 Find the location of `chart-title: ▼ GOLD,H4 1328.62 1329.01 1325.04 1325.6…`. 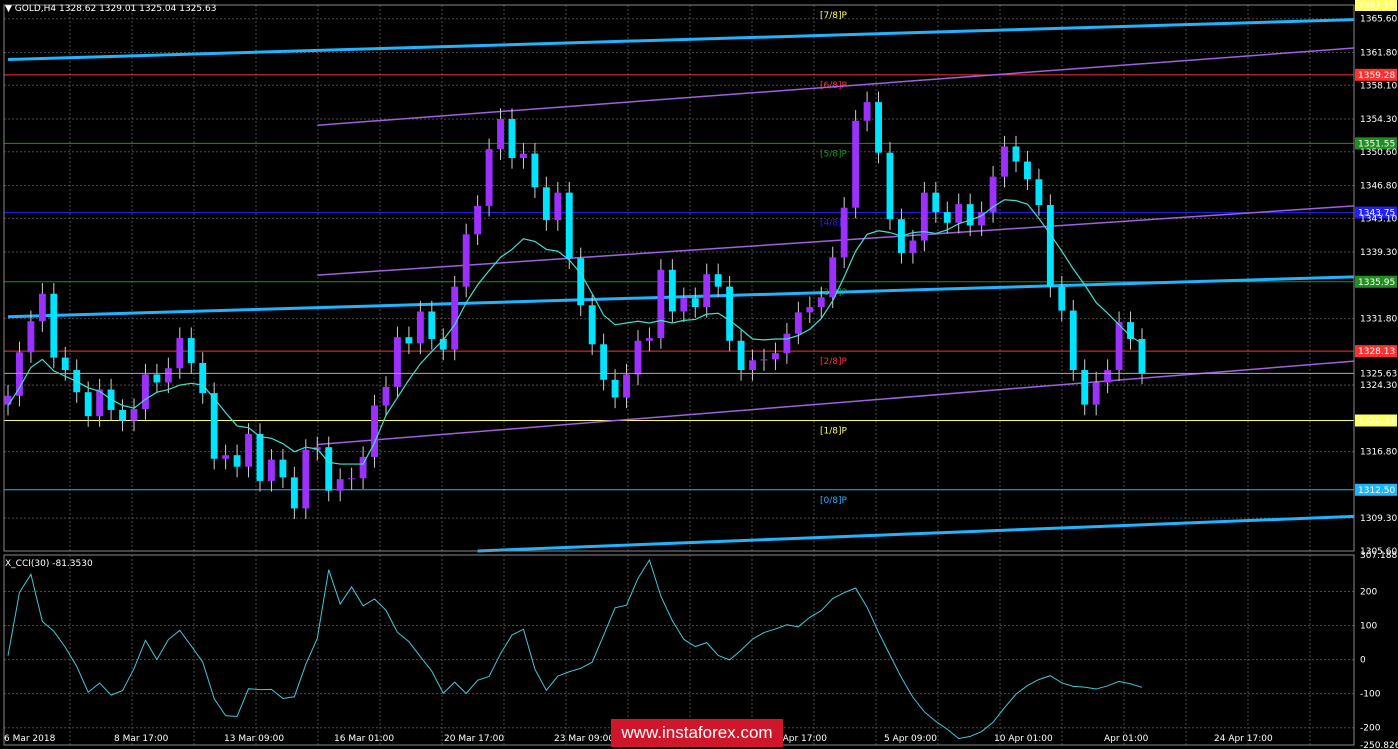

chart-title: ▼ GOLD,H4 1328.62 1329.01 1325.04 1325.6… is located at coordinates (111, 9).